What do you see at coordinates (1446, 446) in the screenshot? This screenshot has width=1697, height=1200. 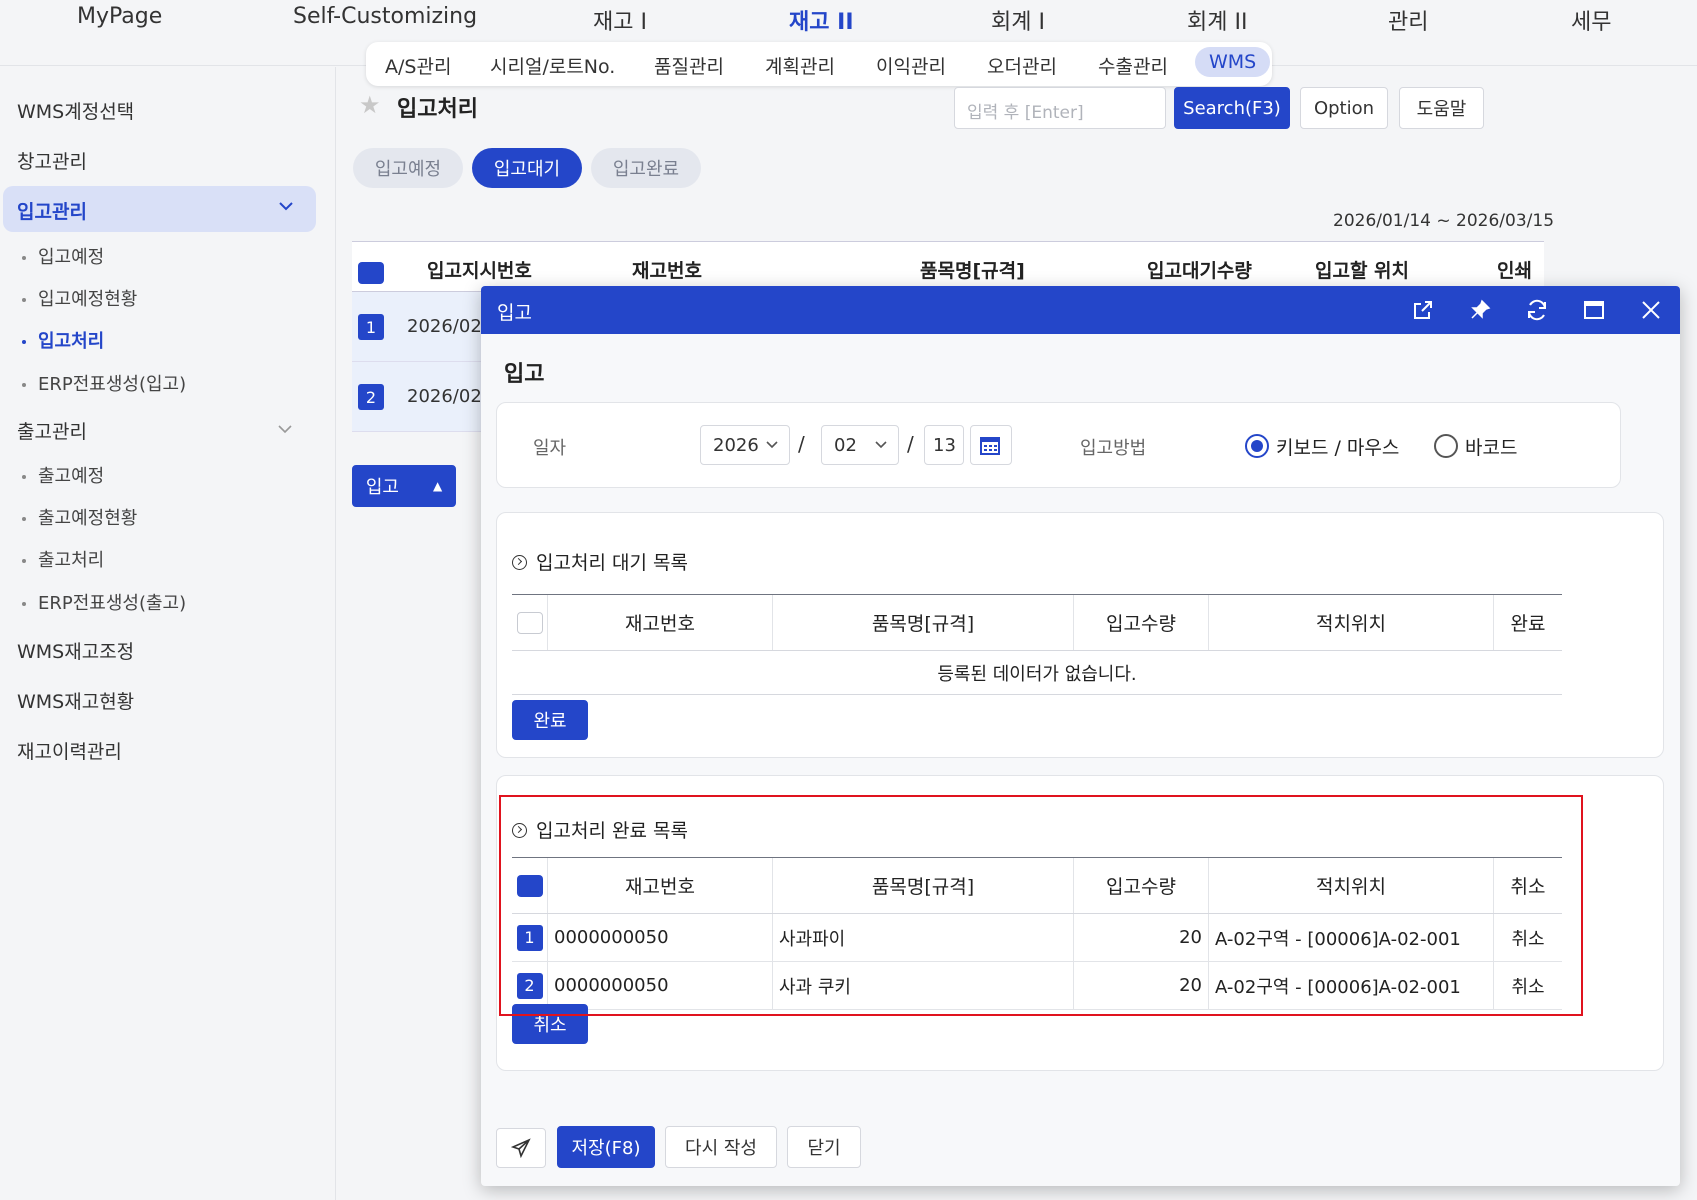 I see `radio-barcode` at bounding box center [1446, 446].